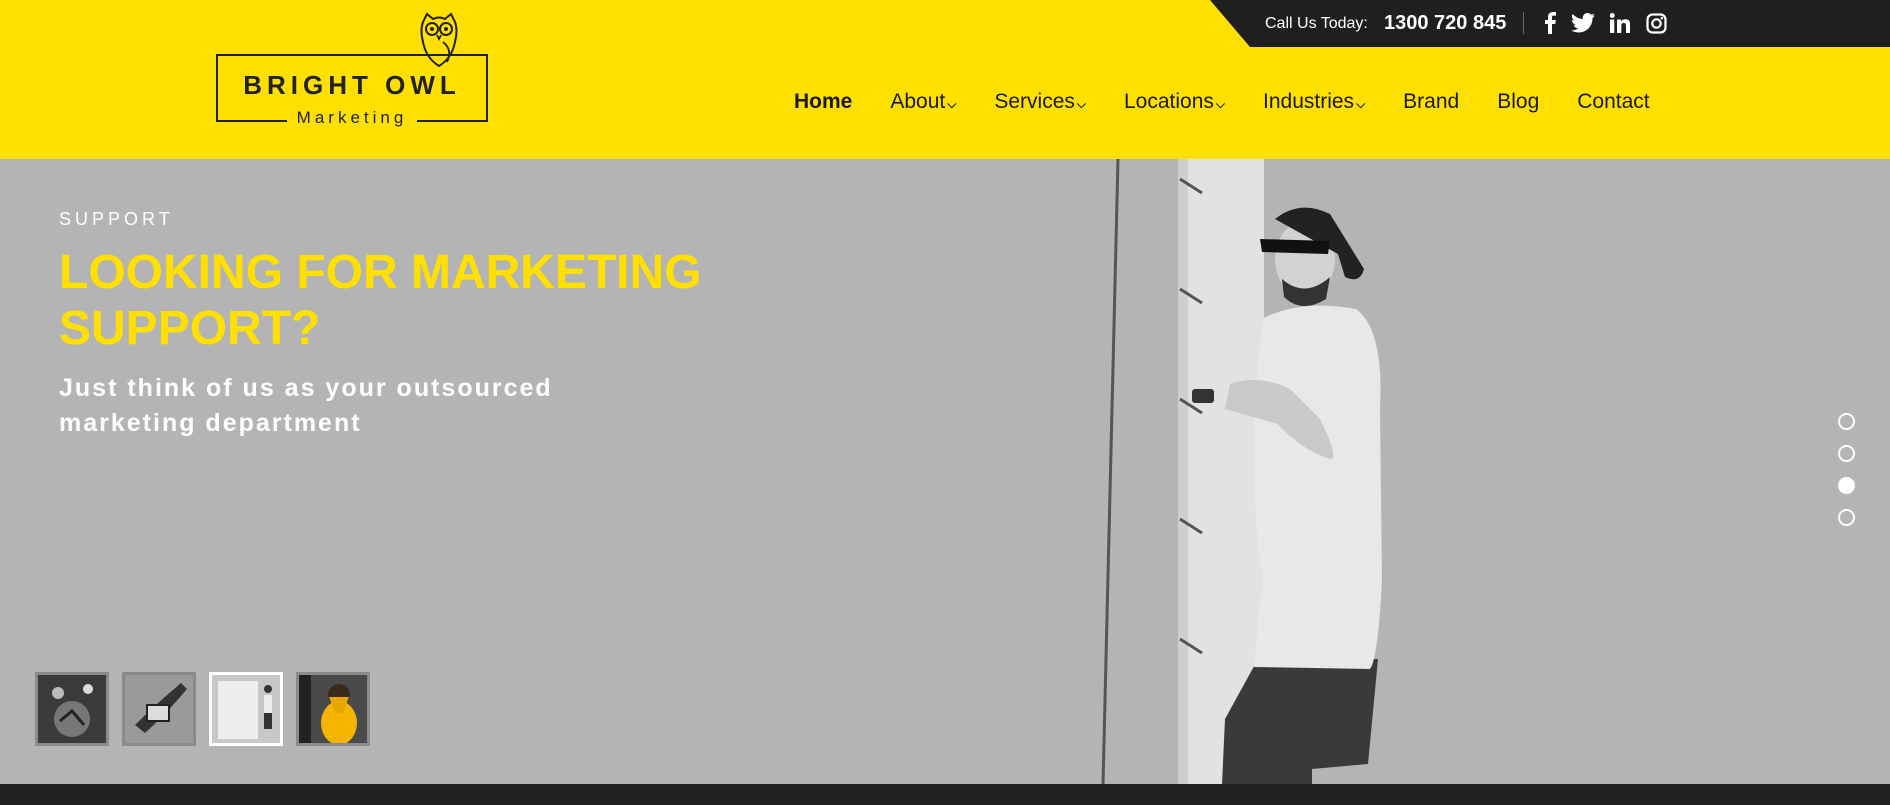 Image resolution: width=1890 pixels, height=805 pixels. I want to click on nav-label: Brand, so click(1431, 101).